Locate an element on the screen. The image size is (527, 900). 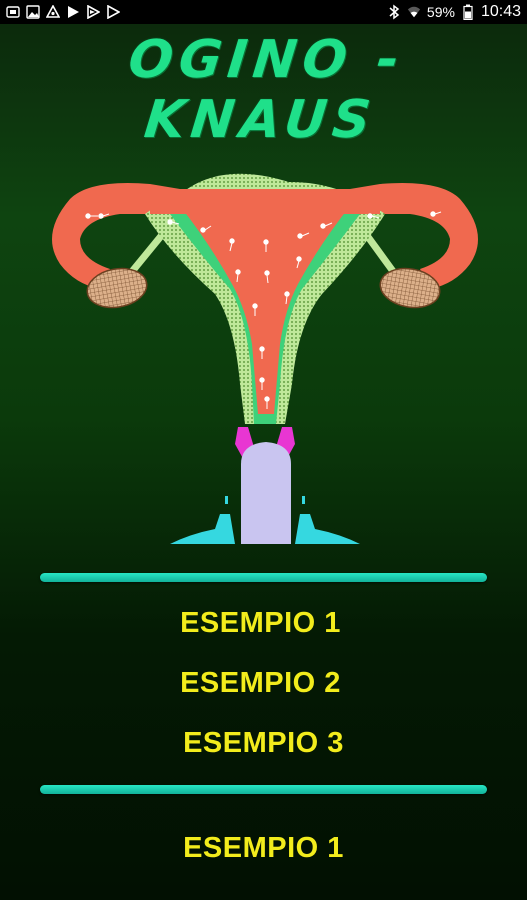
divider-bottom is located at coordinates (263, 789).